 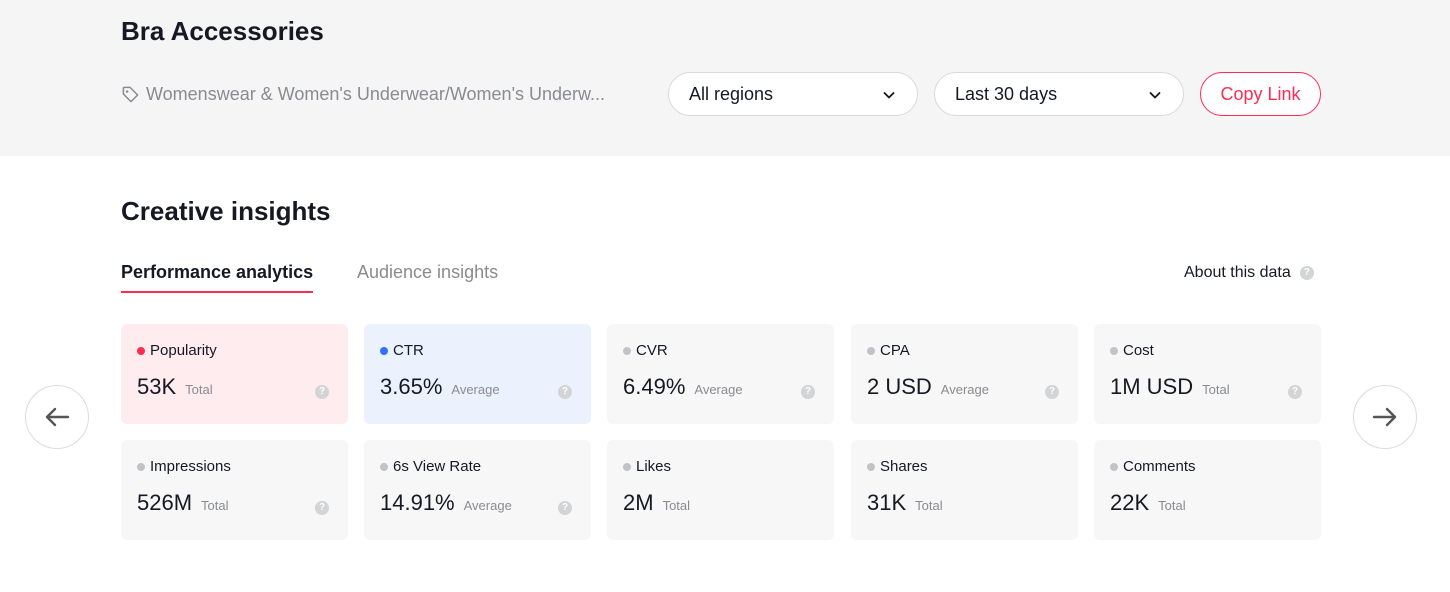 I want to click on prev-button, so click(x=57, y=417).